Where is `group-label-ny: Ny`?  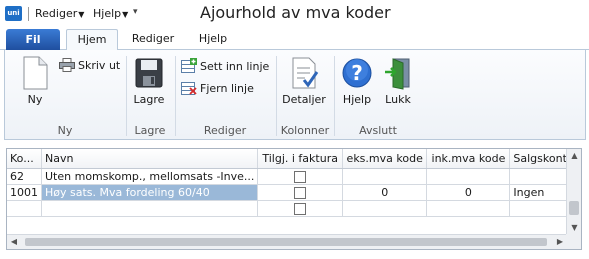
group-label-ny: Ny is located at coordinates (65, 130).